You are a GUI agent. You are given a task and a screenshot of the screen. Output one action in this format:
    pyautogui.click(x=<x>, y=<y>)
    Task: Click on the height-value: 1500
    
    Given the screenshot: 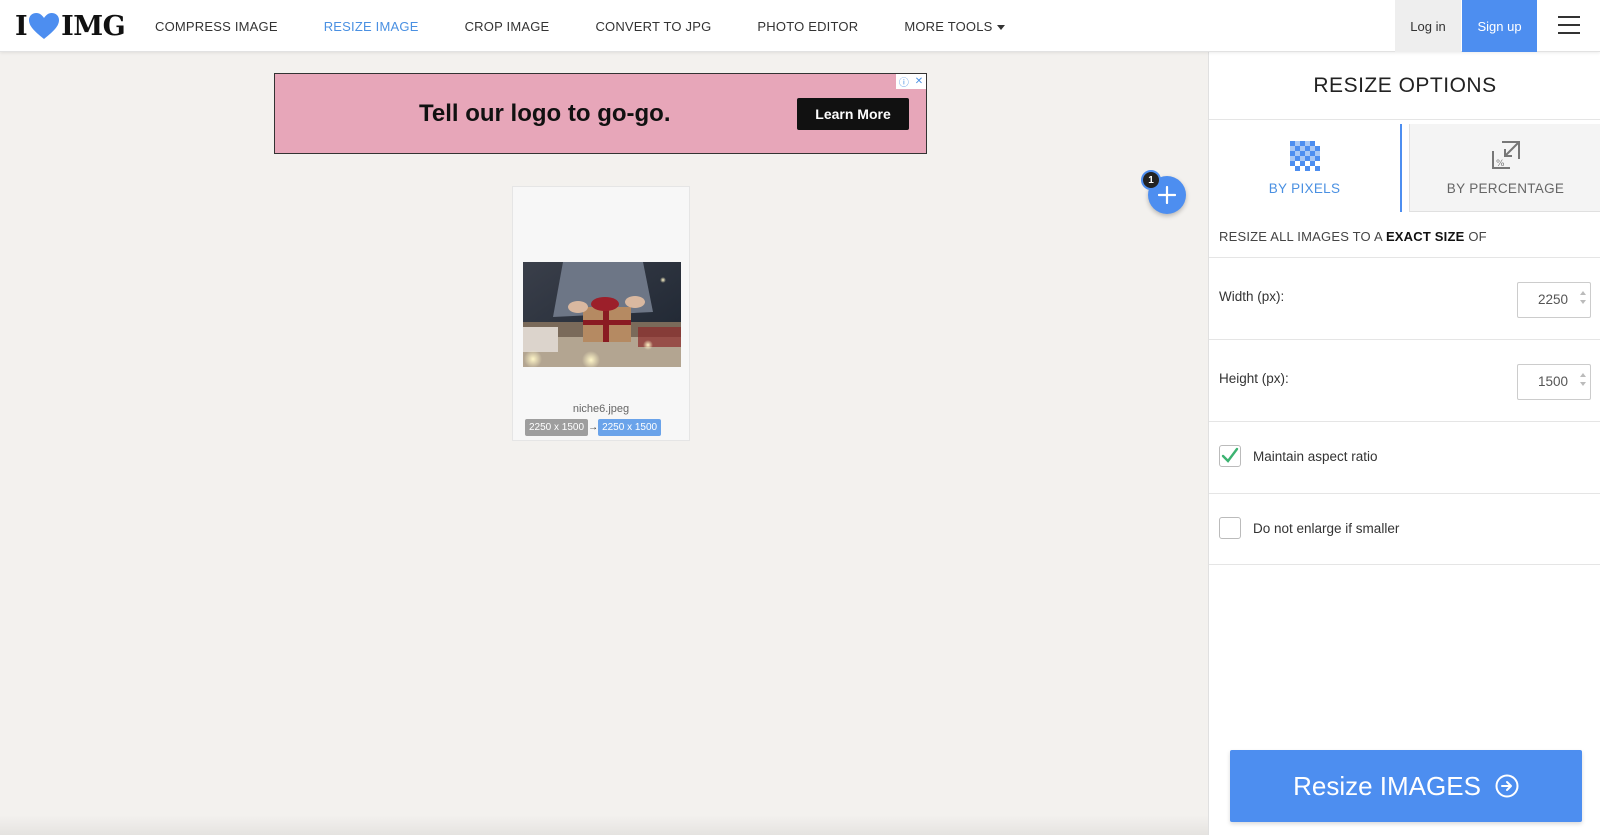 What is the action you would take?
    pyautogui.click(x=1552, y=381)
    